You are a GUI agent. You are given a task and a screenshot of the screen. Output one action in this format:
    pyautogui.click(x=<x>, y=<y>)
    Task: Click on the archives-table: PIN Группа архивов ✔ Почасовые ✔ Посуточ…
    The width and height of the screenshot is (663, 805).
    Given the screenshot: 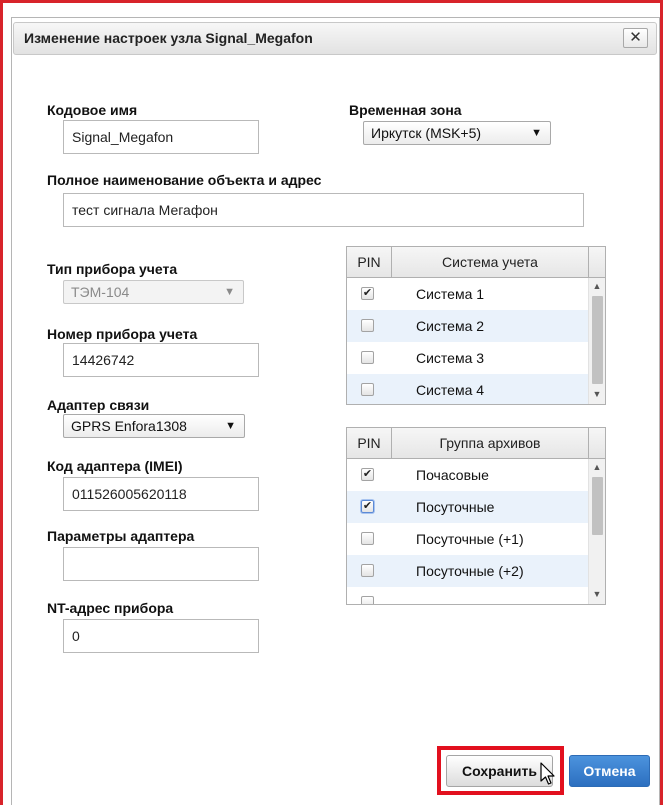 What is the action you would take?
    pyautogui.click(x=476, y=516)
    